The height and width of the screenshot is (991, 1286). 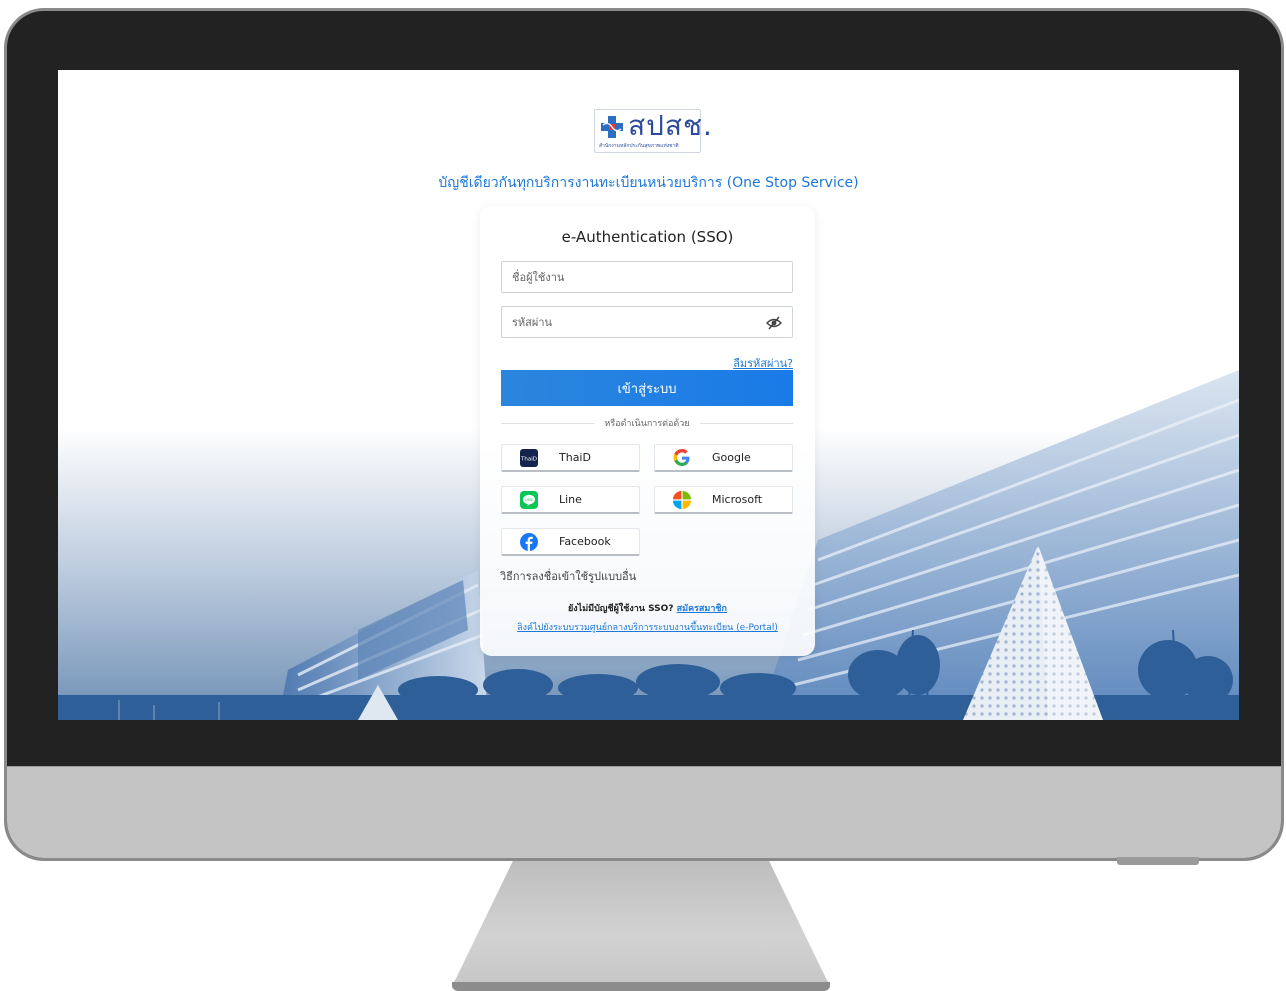 I want to click on monitor-stand-base, so click(x=641, y=986).